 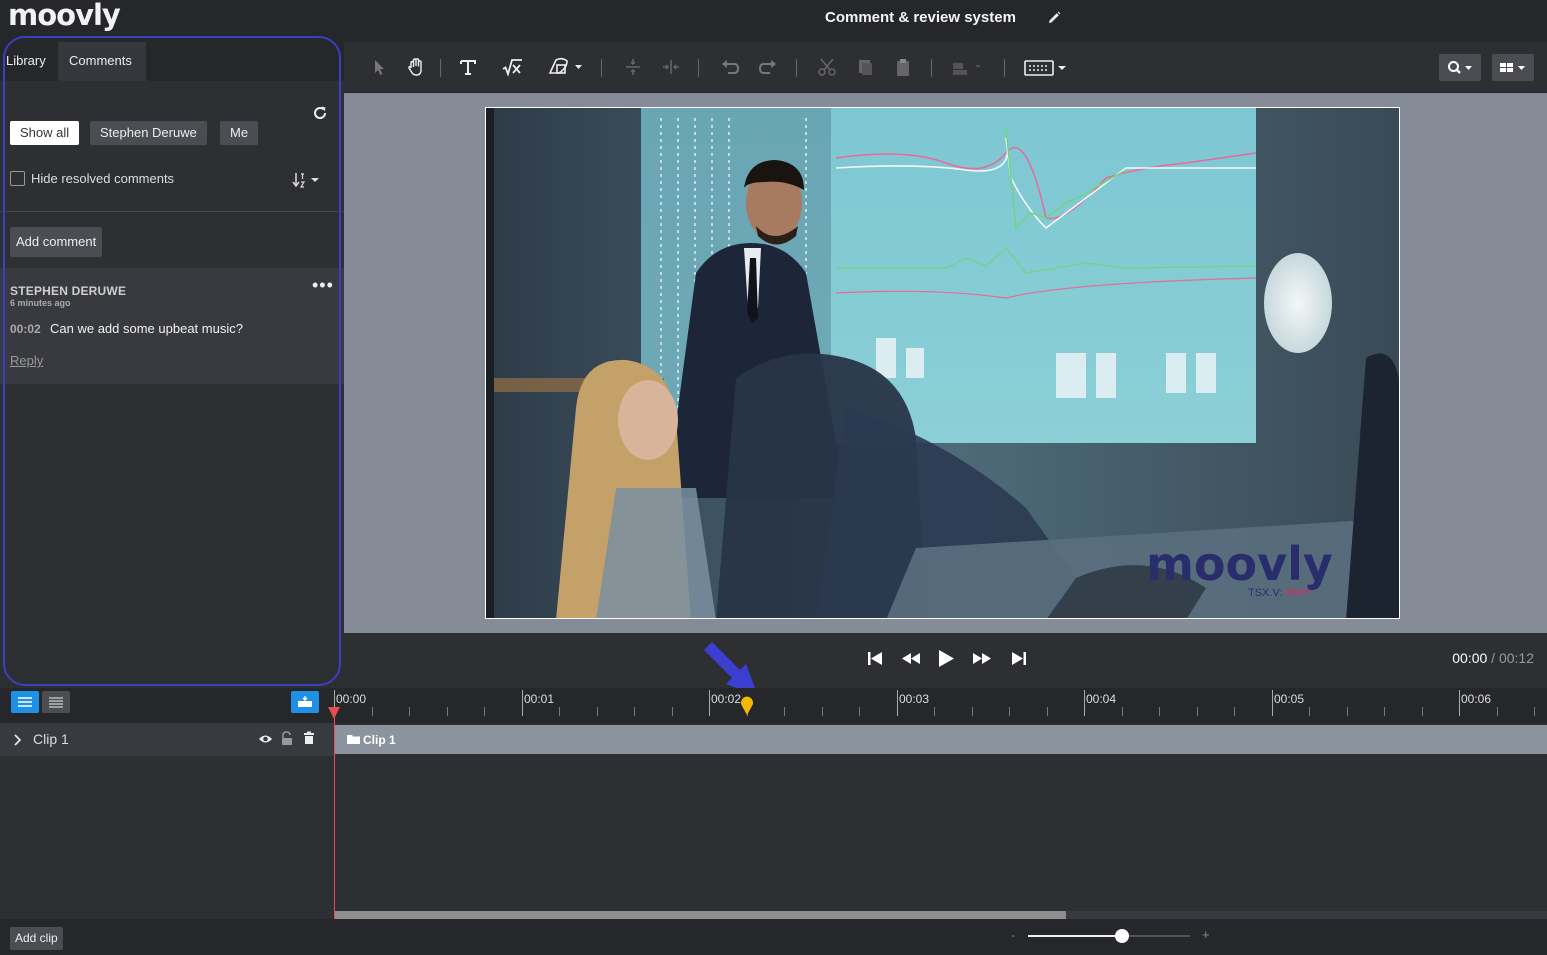 I want to click on text-icon, so click(x=468, y=67).